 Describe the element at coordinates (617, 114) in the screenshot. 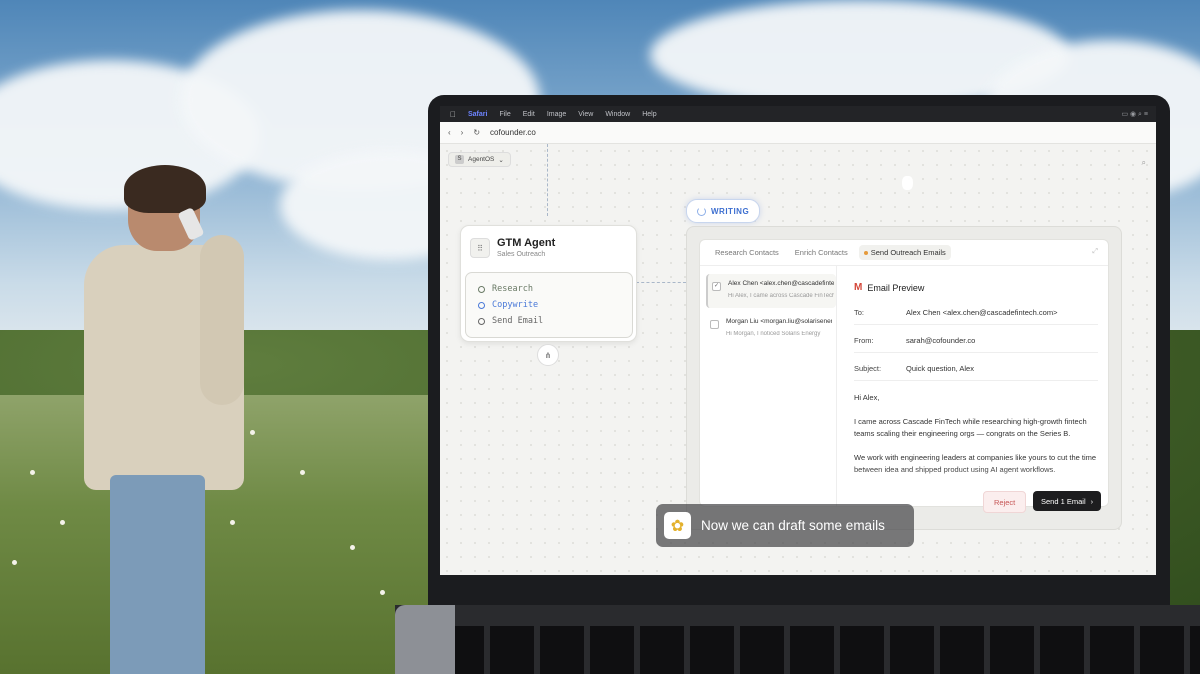

I see `menu-window: Window` at that location.